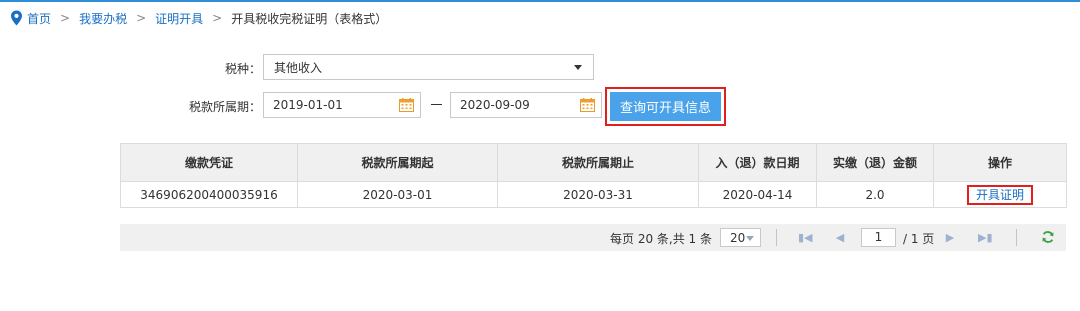 The height and width of the screenshot is (311, 1080). Describe the element at coordinates (598, 194) in the screenshot. I see `period-end-cell: 2020-03-31` at that location.